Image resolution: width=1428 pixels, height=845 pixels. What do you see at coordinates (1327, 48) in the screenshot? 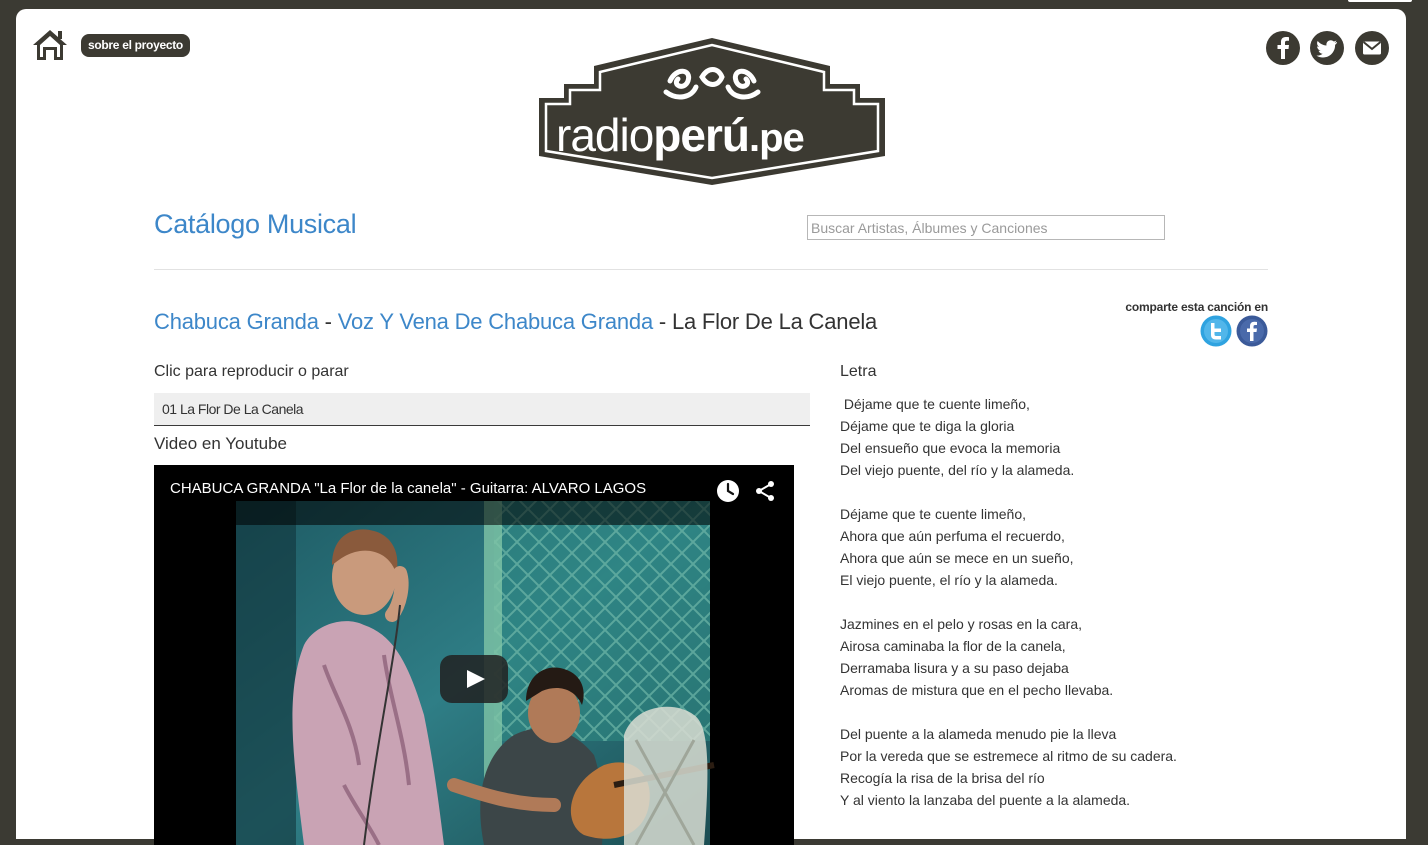
I see `twitter-icon` at bounding box center [1327, 48].